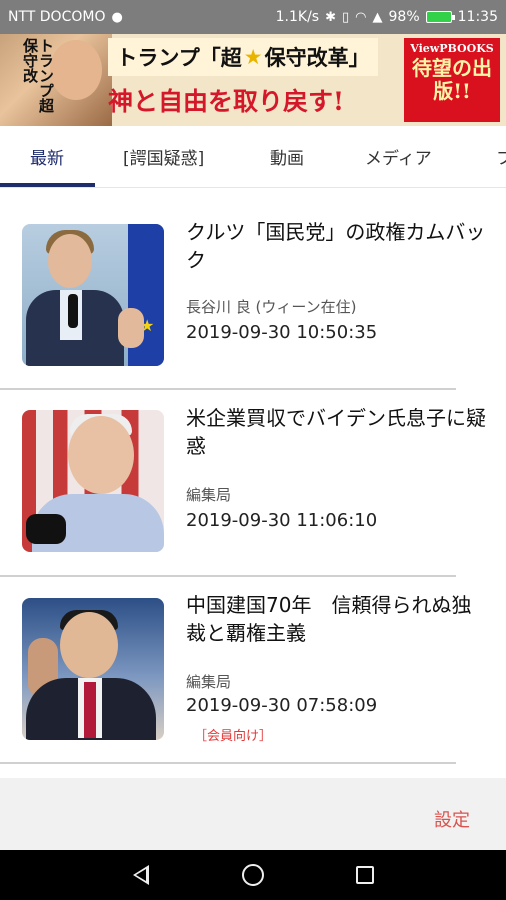 This screenshot has height=900, width=506. I want to click on clock: 11:35, so click(477, 17).